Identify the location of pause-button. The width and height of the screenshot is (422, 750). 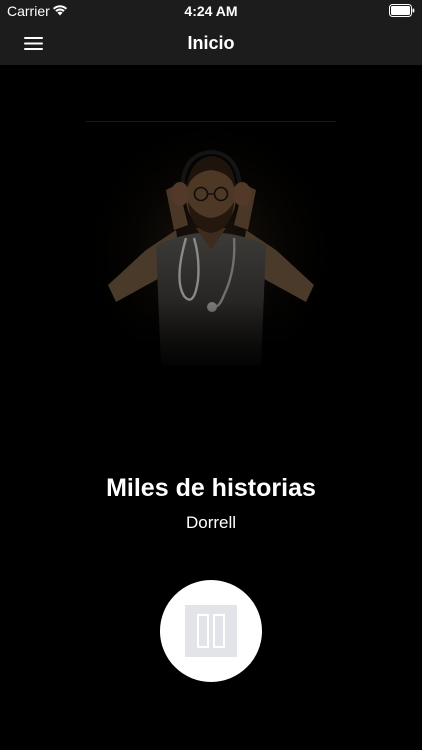
(211, 631).